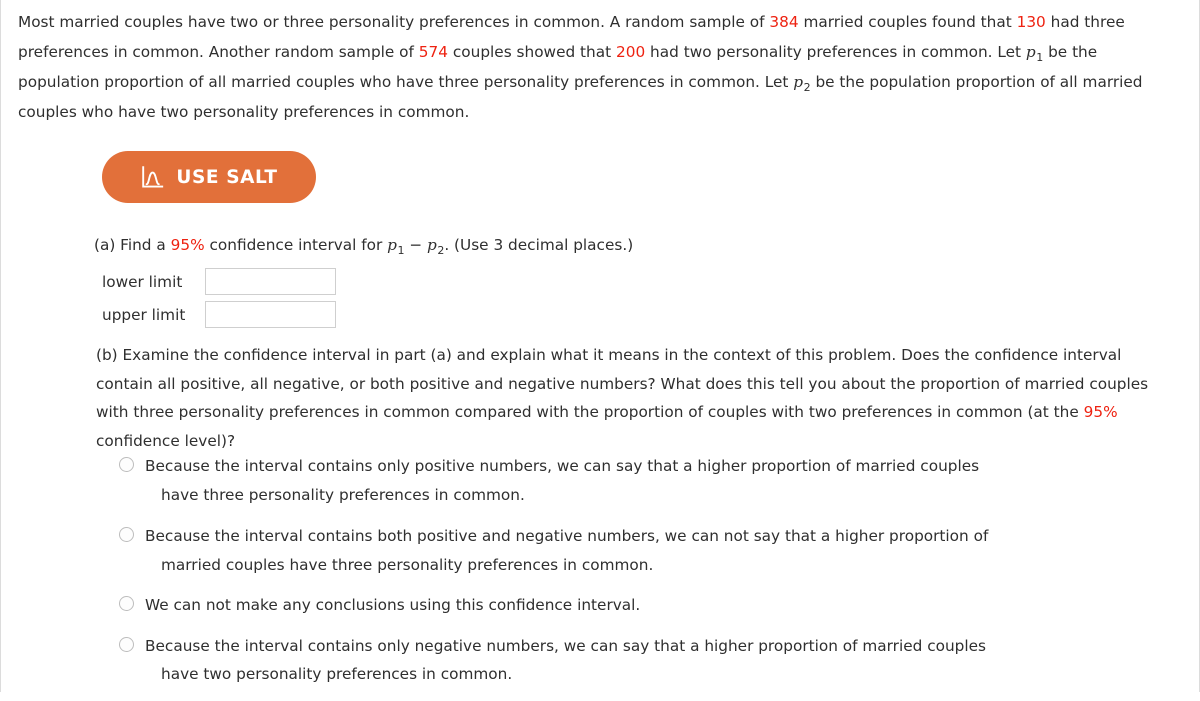  I want to click on upper-limit-label: upper limit, so click(144, 314).